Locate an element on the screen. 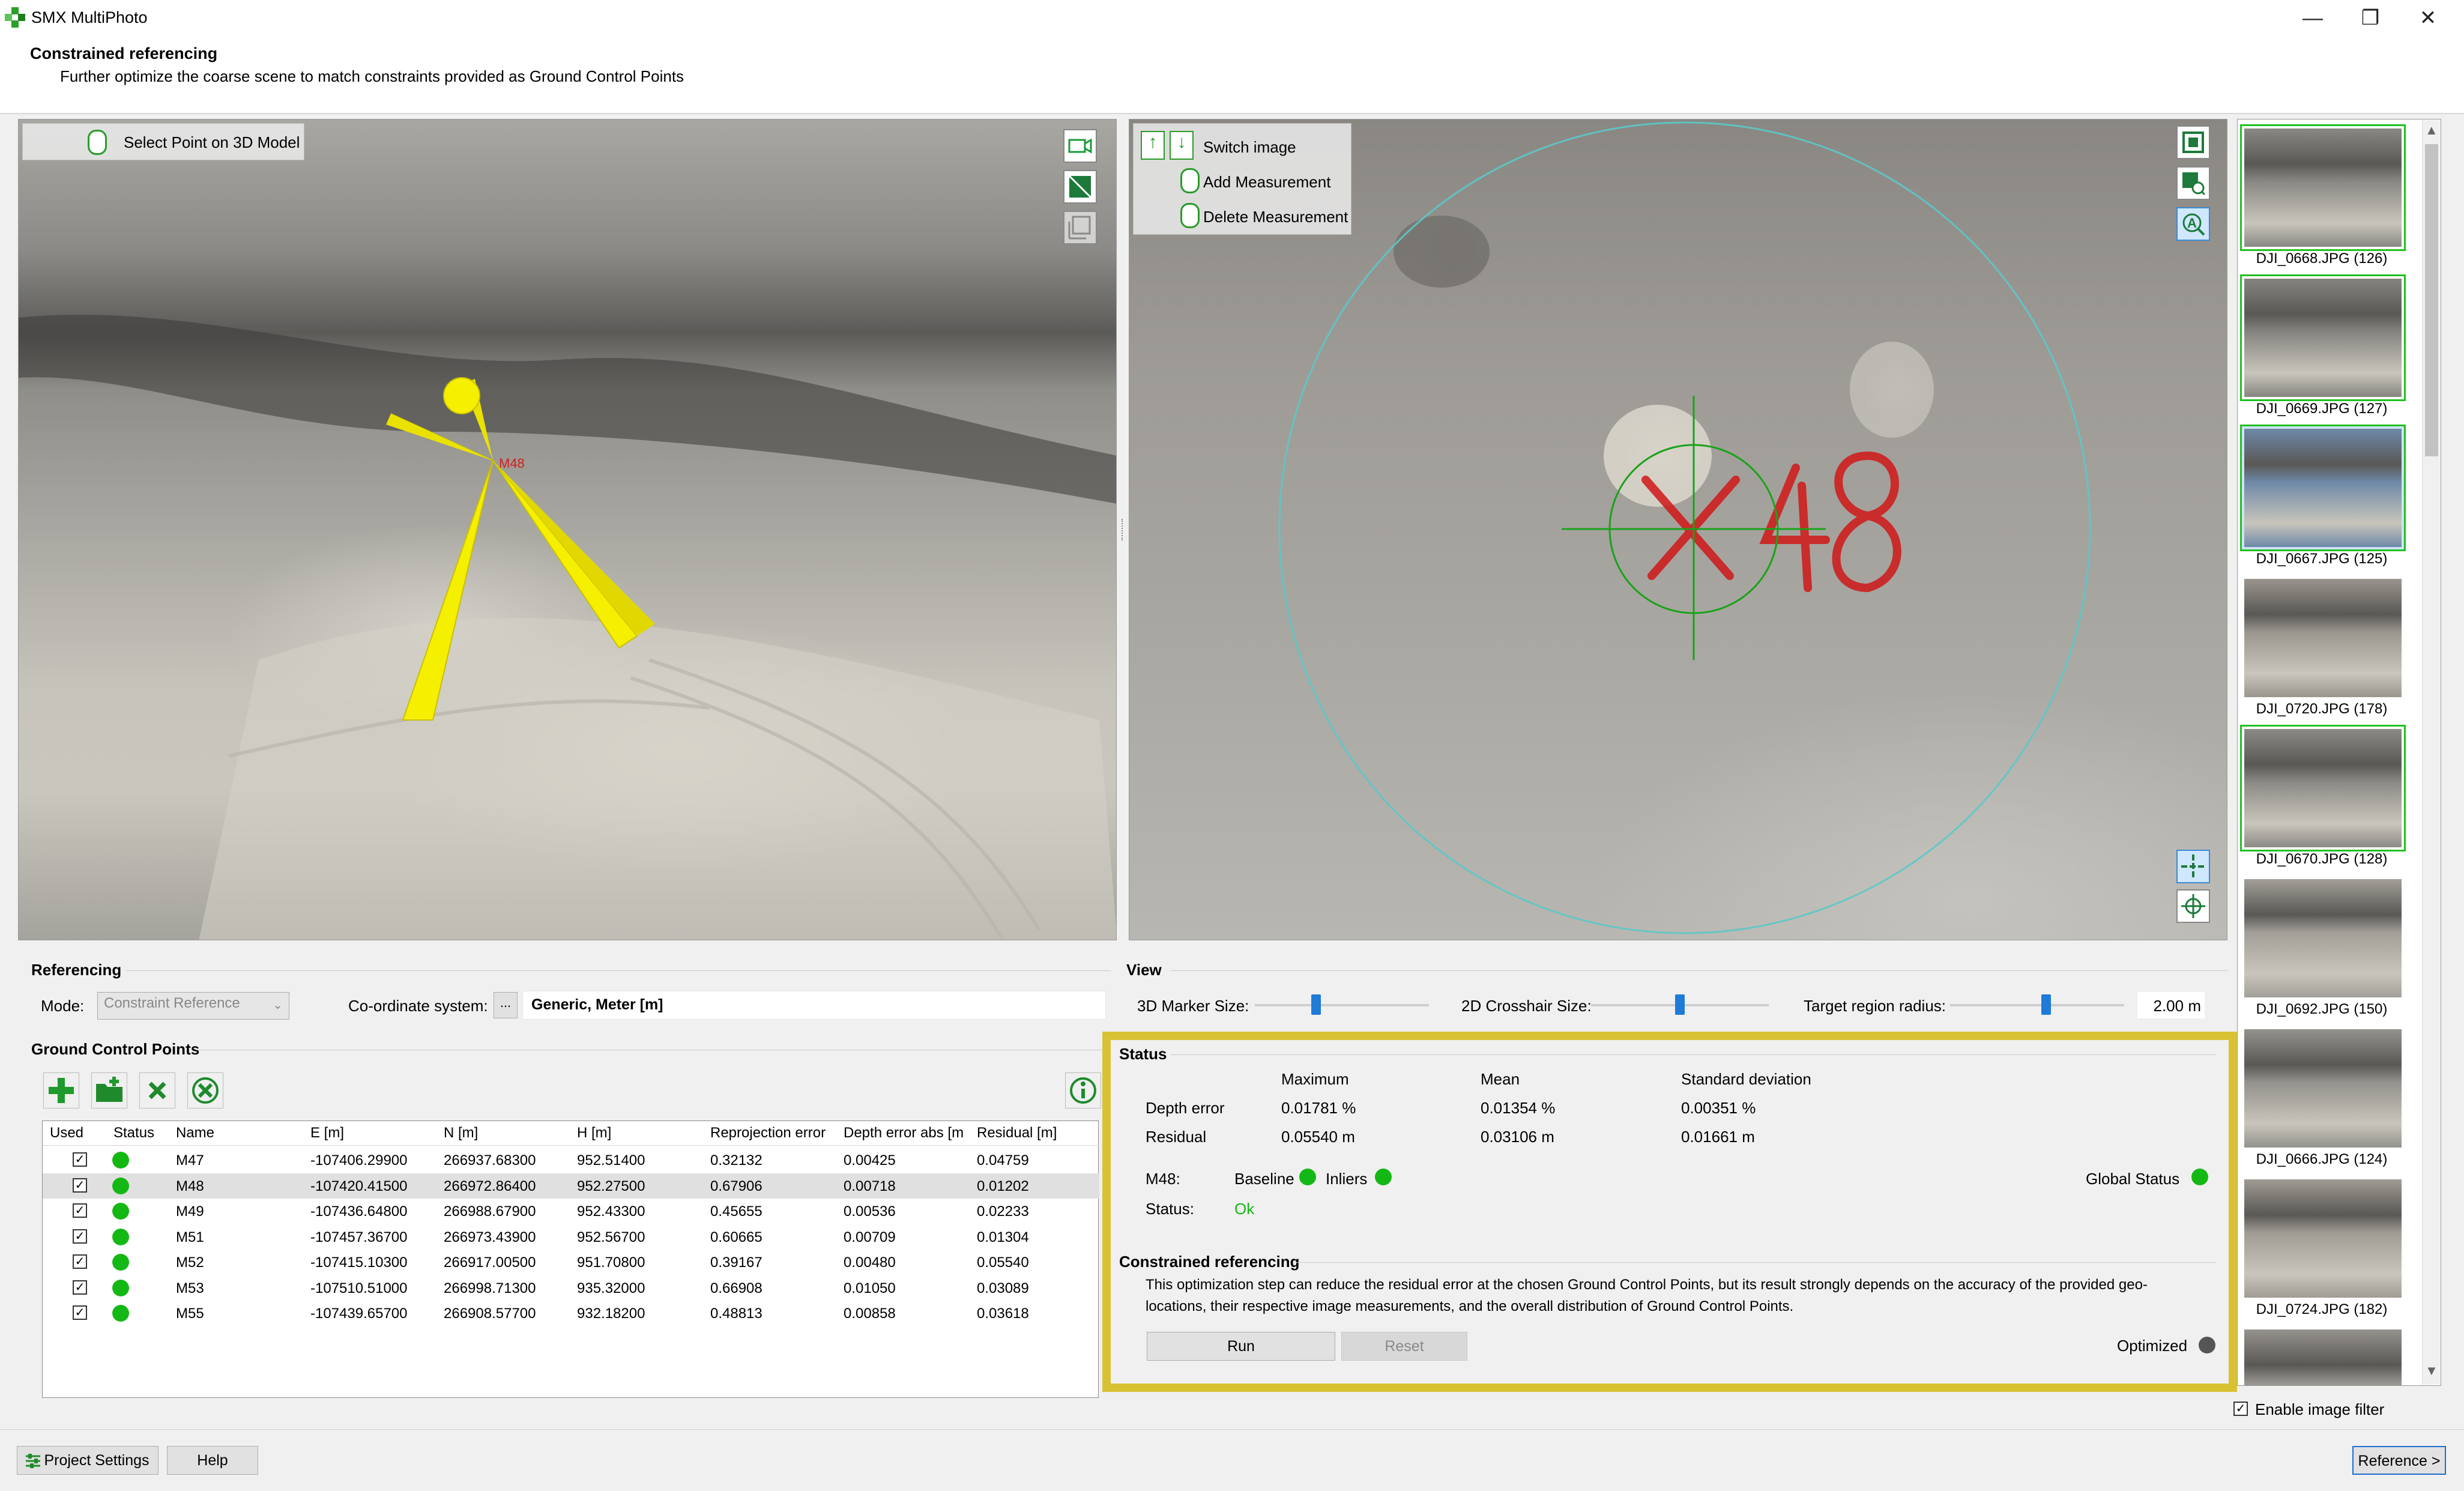 This screenshot has width=2464, height=1491. cell-residual: 0.02233 is located at coordinates (1003, 1211).